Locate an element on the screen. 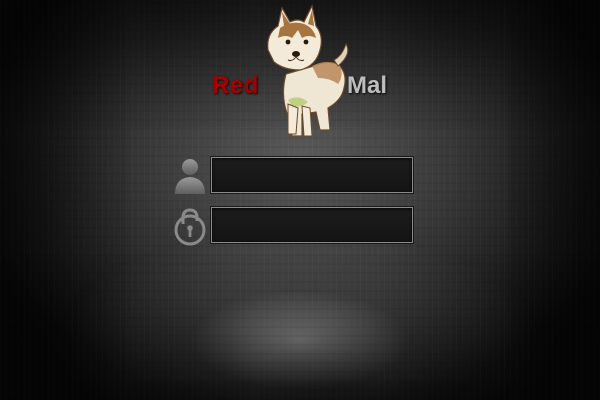  password-row is located at coordinates (297, 226).